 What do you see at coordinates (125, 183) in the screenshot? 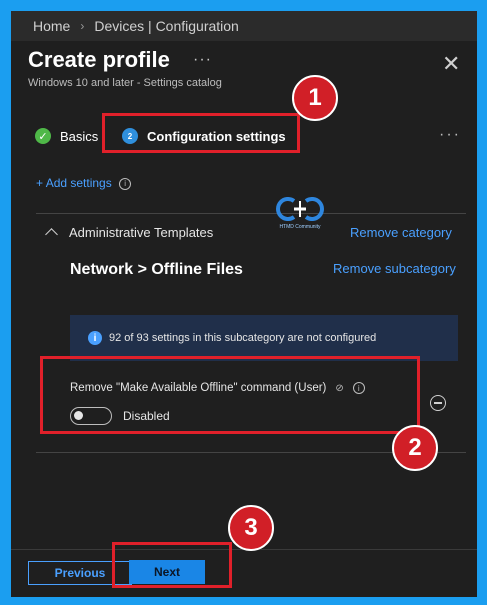
I see `info-icon: i` at bounding box center [125, 183].